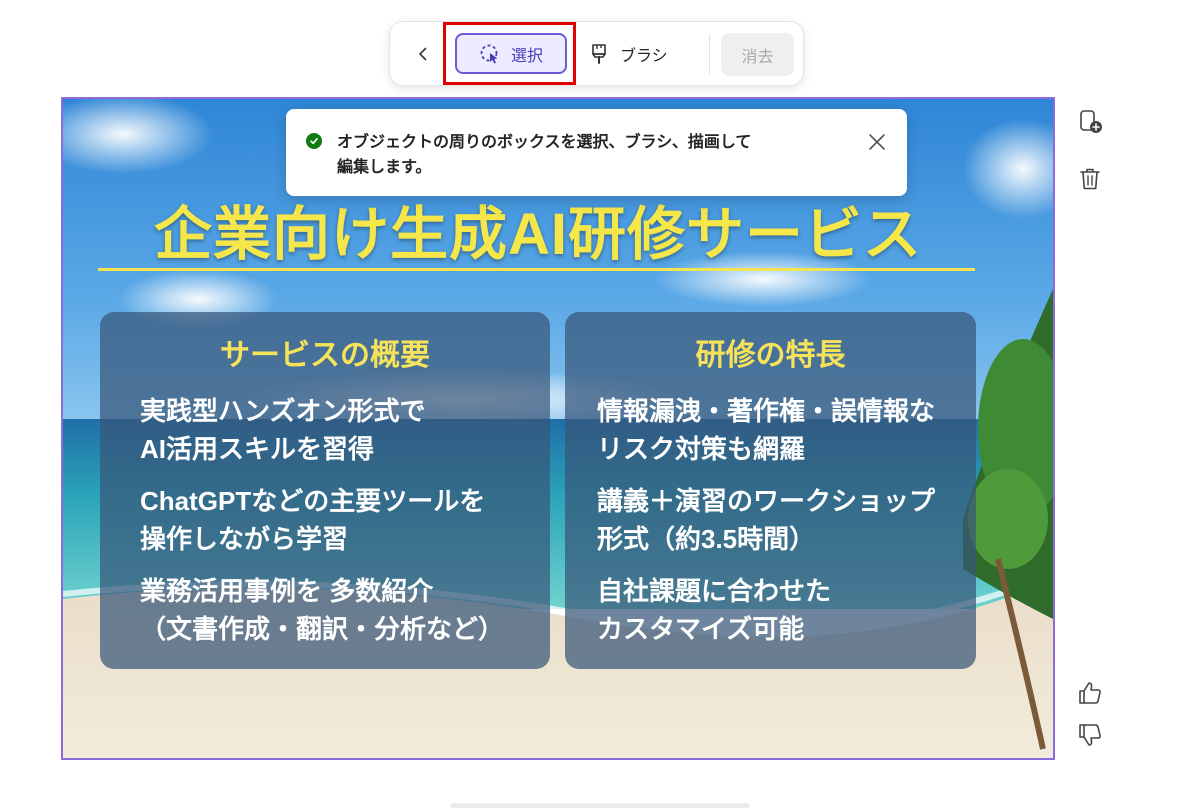  What do you see at coordinates (783, 520) in the screenshot?
I see `features-item: 講義＋演習のワークショップ 形式（約3.5時間）` at bounding box center [783, 520].